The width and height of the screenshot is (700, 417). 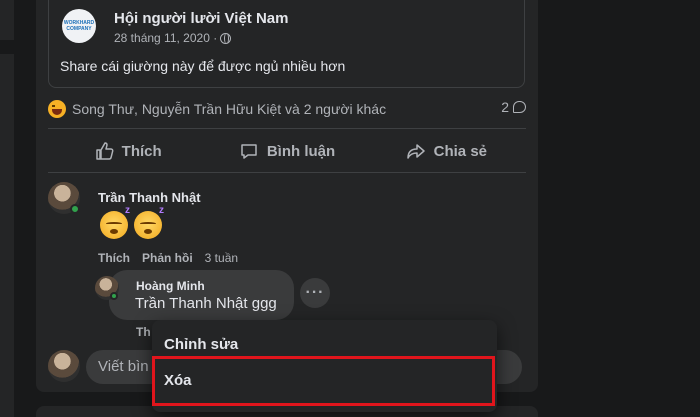 I want to click on comment-label: Bình luận, so click(x=301, y=151).